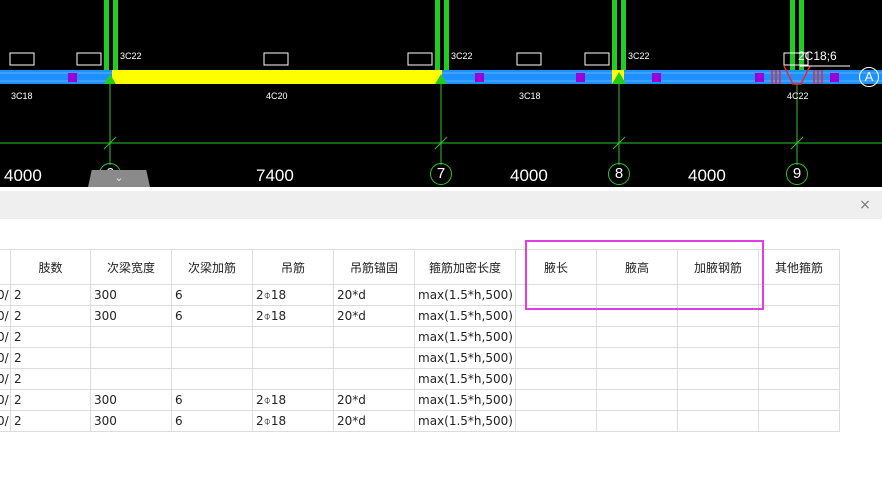 The width and height of the screenshot is (882, 497). Describe the element at coordinates (374, 267) in the screenshot. I see `column-header: 吊筋锚固` at that location.